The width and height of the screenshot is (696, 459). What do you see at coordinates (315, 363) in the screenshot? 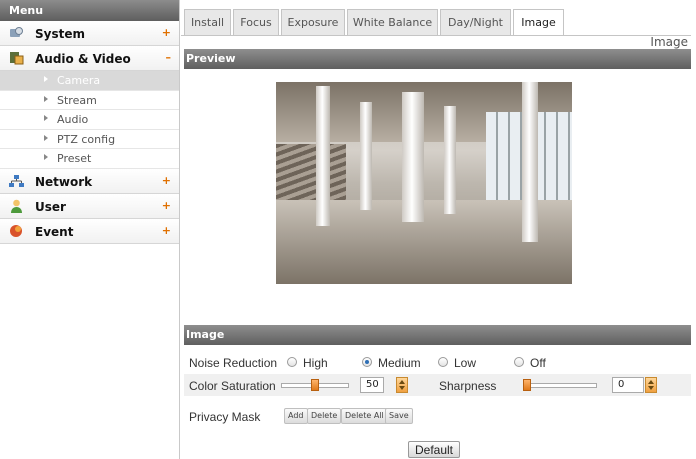
I see `radio-label: High` at bounding box center [315, 363].